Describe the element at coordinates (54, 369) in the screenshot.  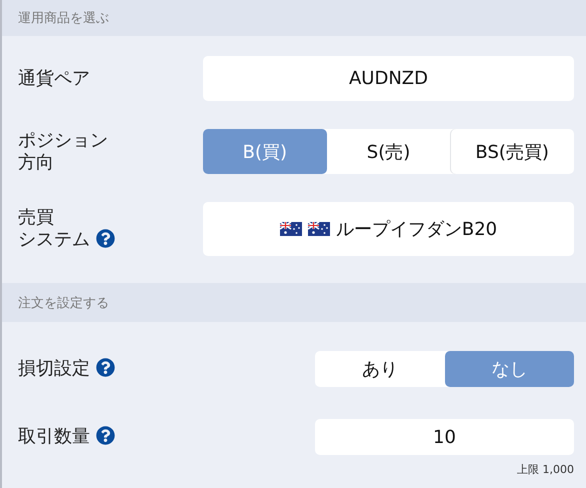
I see `field-label: 損切設定` at that location.